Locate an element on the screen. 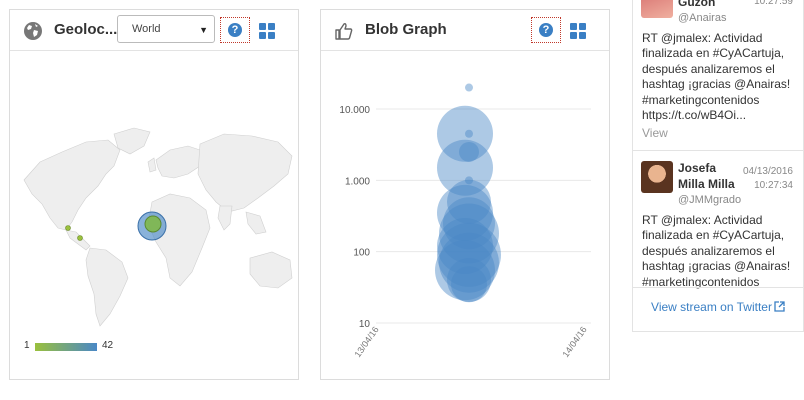 The image size is (804, 400). tweet-text-line: #marketingcontenidos is located at coordinates (701, 99).